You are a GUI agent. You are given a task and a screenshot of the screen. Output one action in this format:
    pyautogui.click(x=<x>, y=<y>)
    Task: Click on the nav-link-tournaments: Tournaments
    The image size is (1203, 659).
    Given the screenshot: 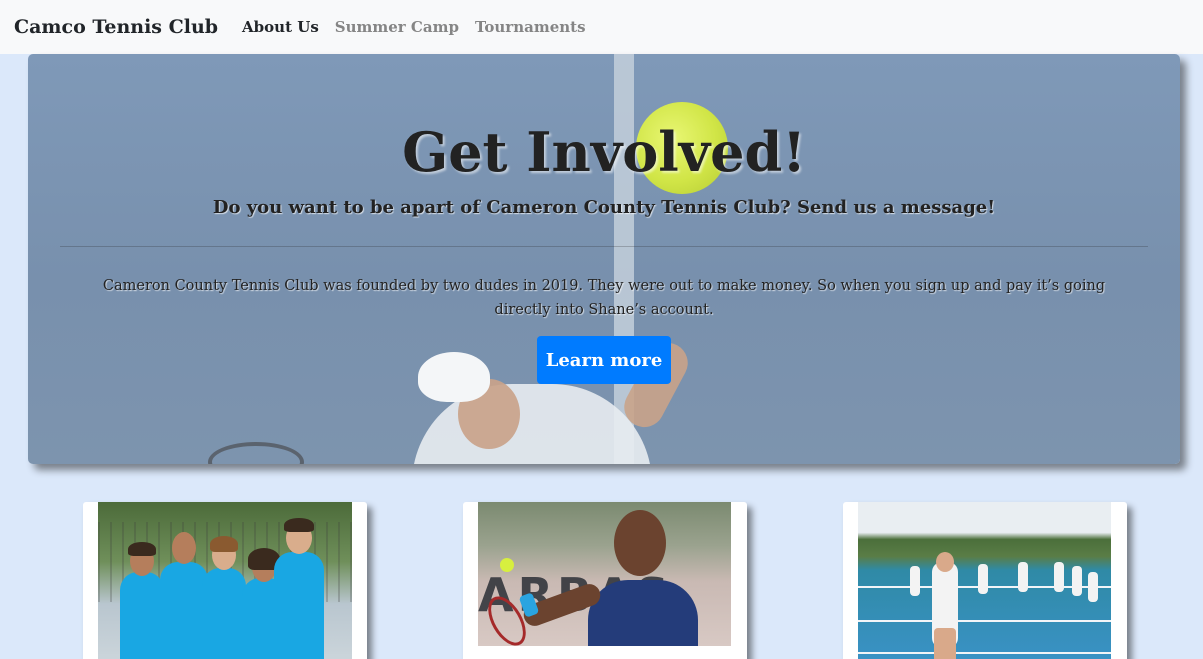 What is the action you would take?
    pyautogui.click(x=530, y=27)
    